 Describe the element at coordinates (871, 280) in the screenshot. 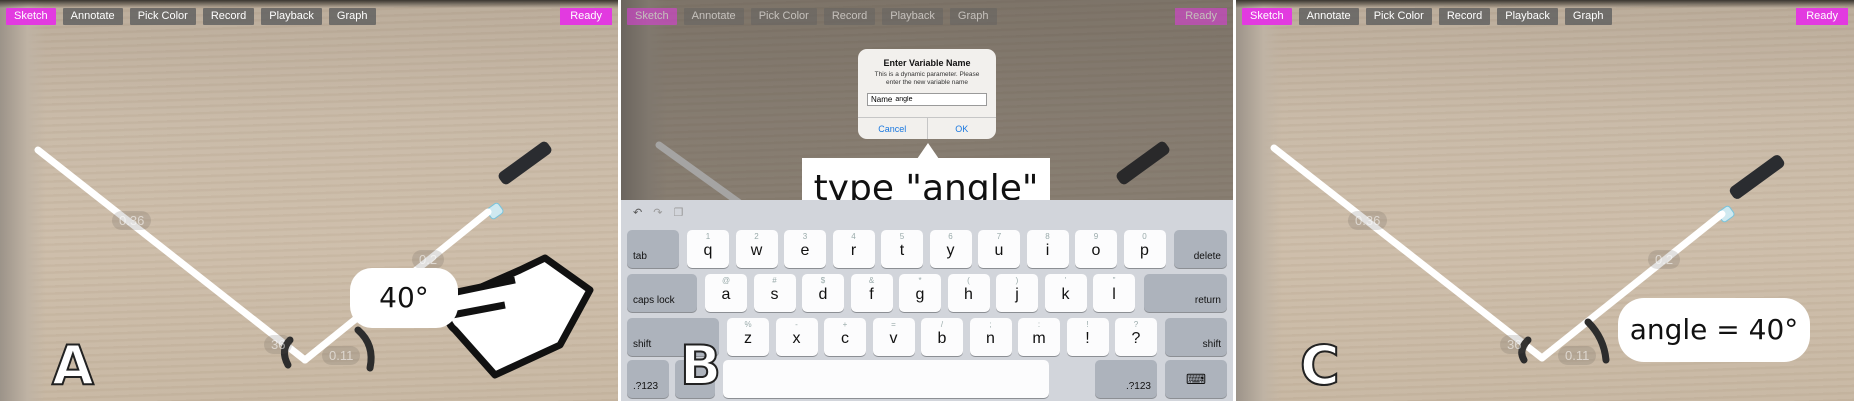

I see `key-f-hint: &` at that location.